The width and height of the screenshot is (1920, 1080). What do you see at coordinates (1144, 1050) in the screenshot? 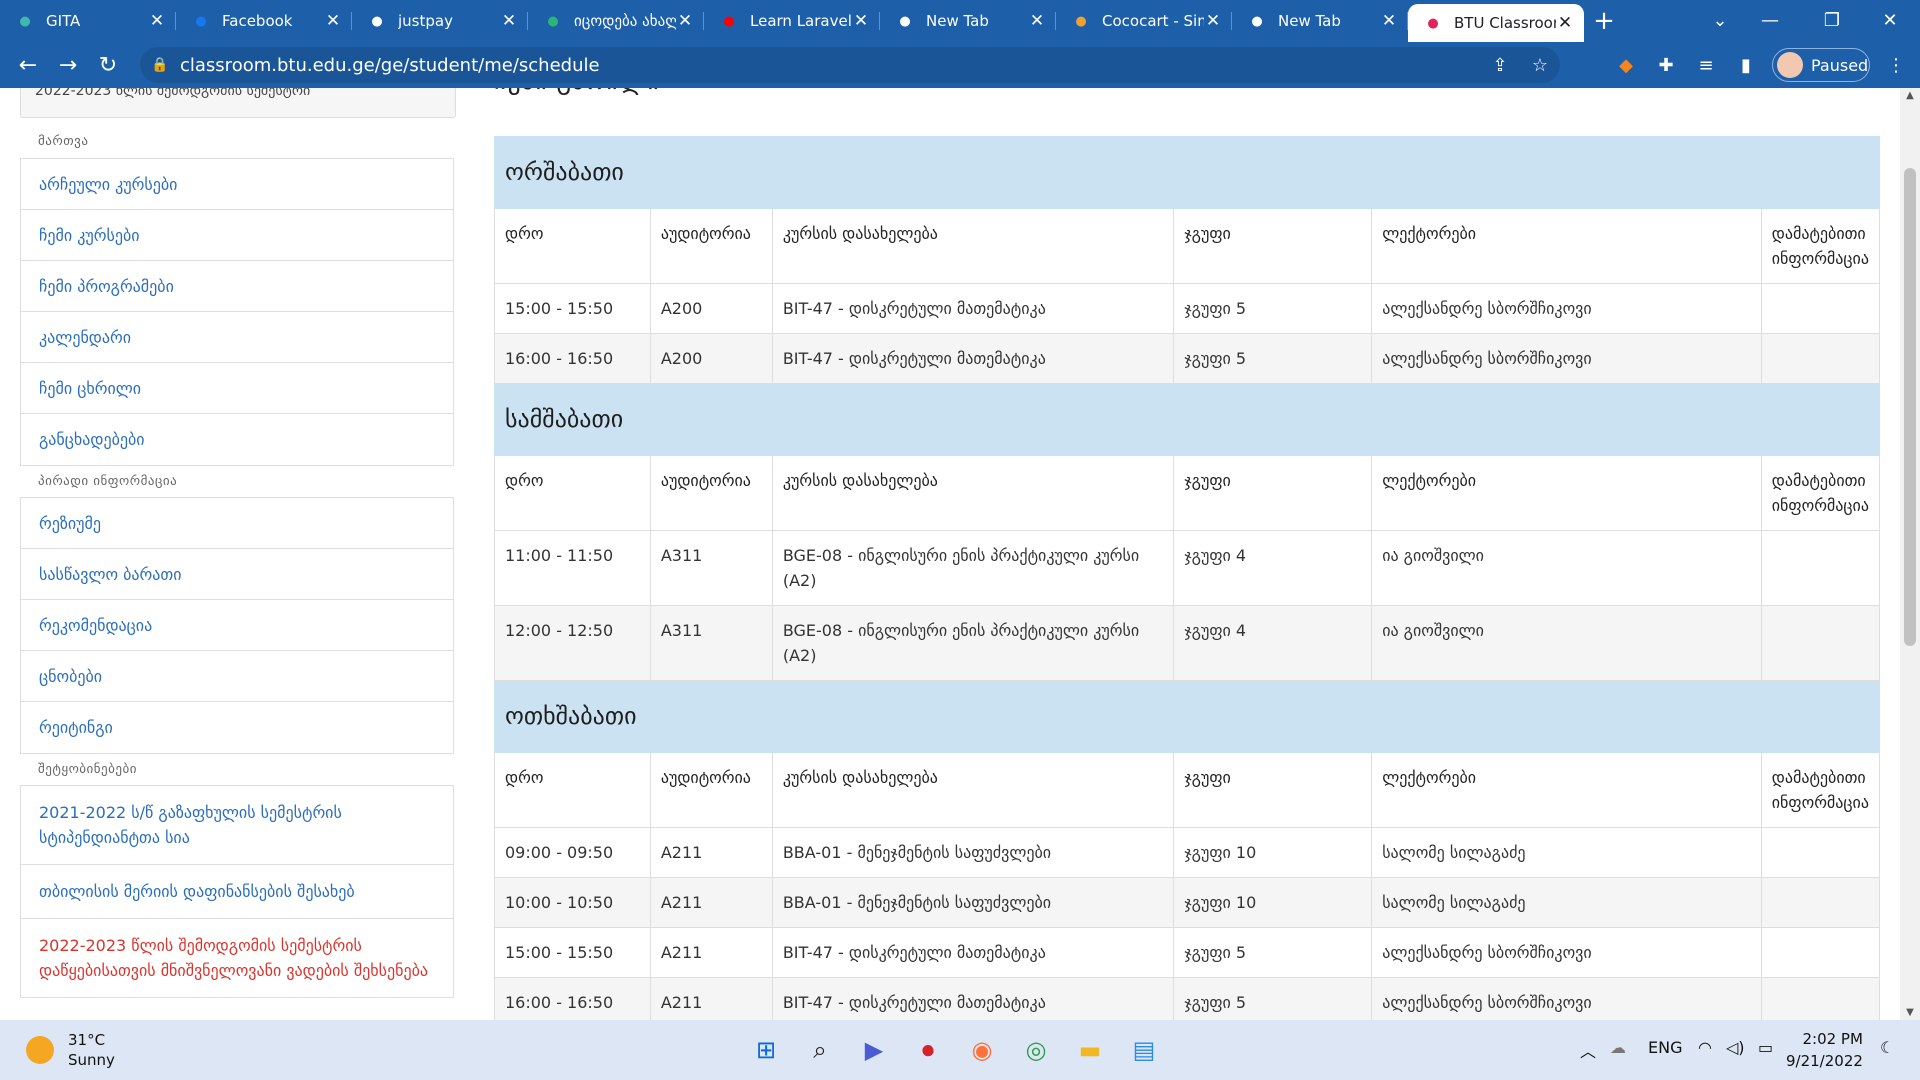
I see `notepad-icon: ▤` at bounding box center [1144, 1050].